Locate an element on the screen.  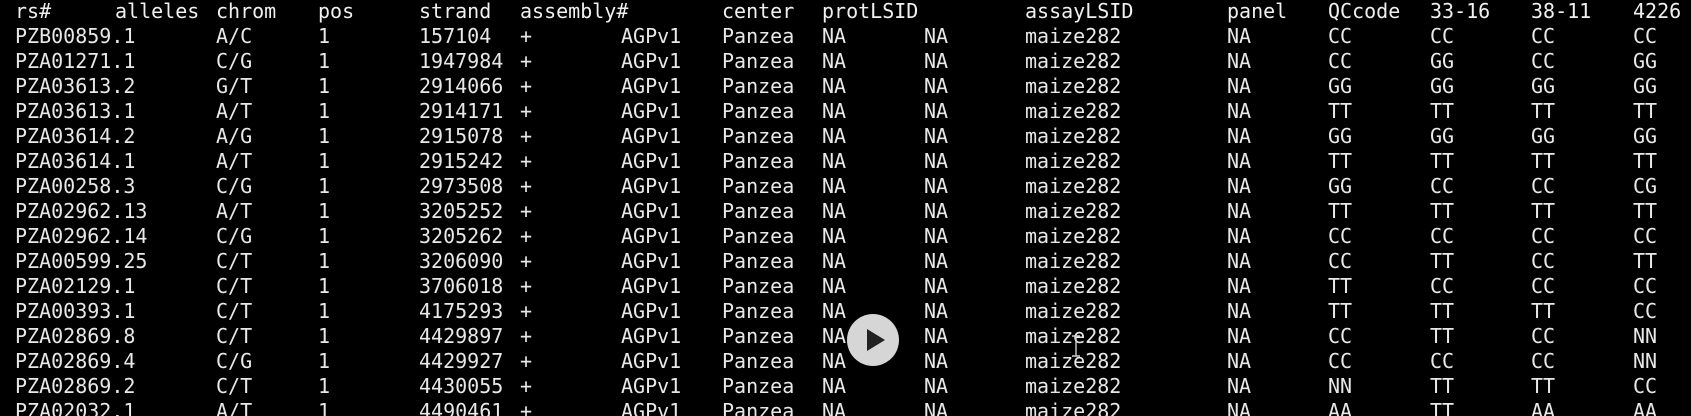
cell-qccode: CC is located at coordinates (1340, 336).